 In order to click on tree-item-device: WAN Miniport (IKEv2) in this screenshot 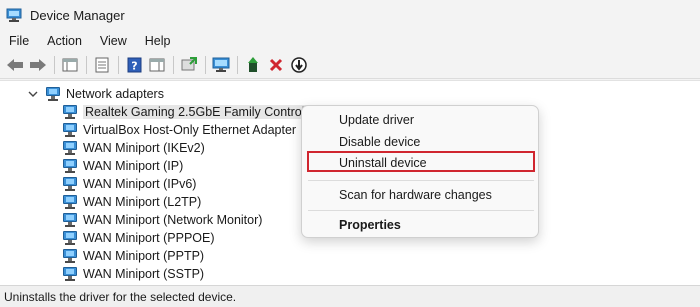, I will do `click(133, 148)`.